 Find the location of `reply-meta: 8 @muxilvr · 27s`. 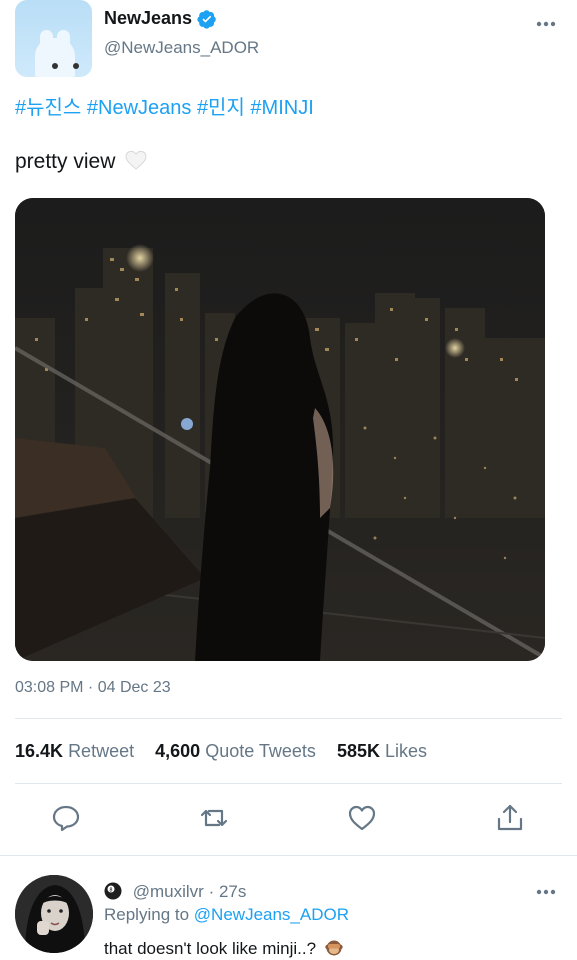

reply-meta: 8 @muxilvr · 27s is located at coordinates (175, 892).